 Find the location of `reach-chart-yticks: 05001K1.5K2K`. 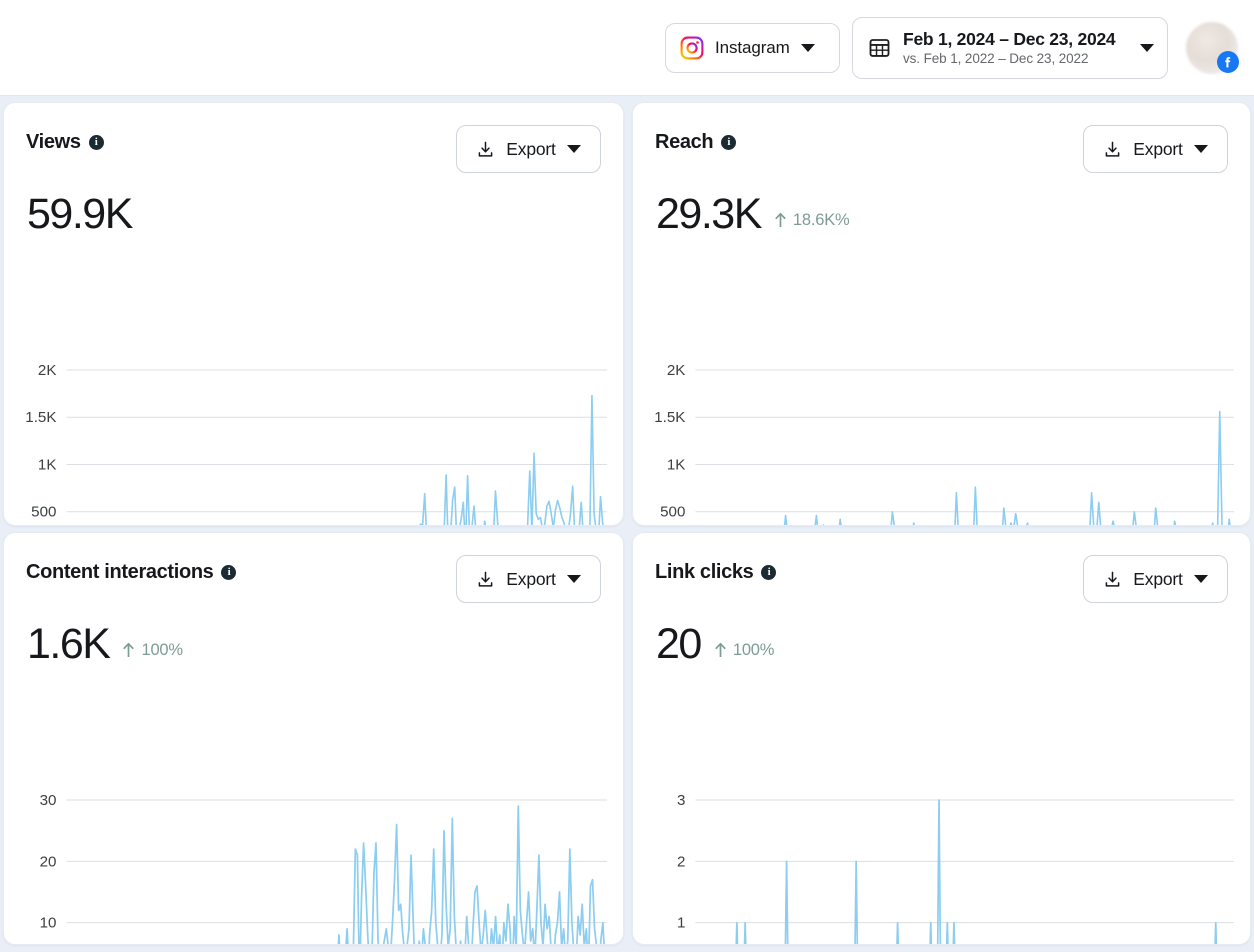

reach-chart-yticks: 05001K1.5K2K is located at coordinates (669, 441).